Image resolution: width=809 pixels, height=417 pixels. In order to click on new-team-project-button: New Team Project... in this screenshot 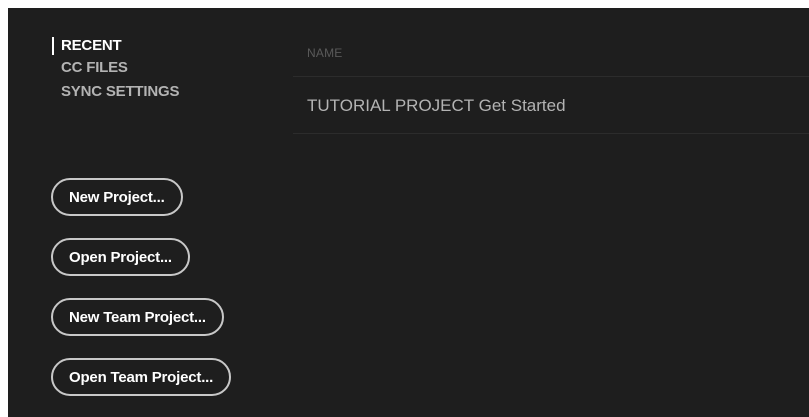, I will do `click(137, 317)`.